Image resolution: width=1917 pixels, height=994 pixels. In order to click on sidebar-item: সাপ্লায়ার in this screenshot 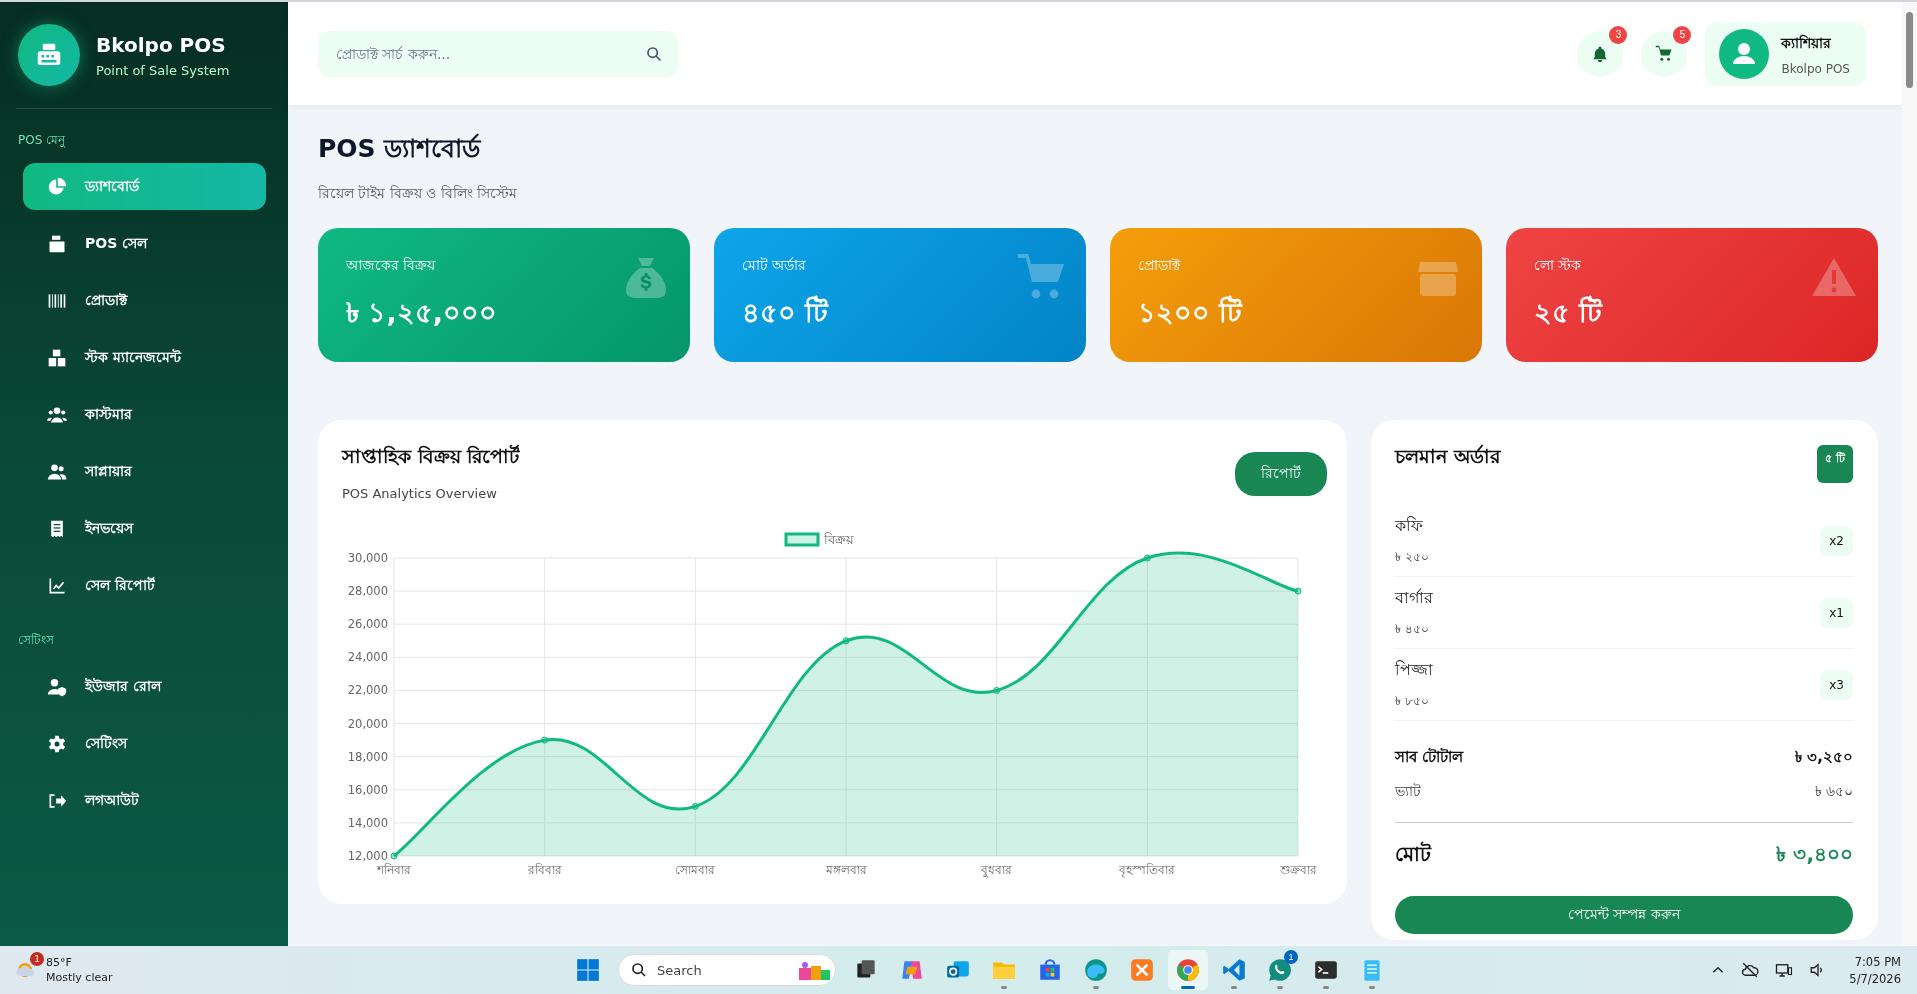, I will do `click(144, 471)`.